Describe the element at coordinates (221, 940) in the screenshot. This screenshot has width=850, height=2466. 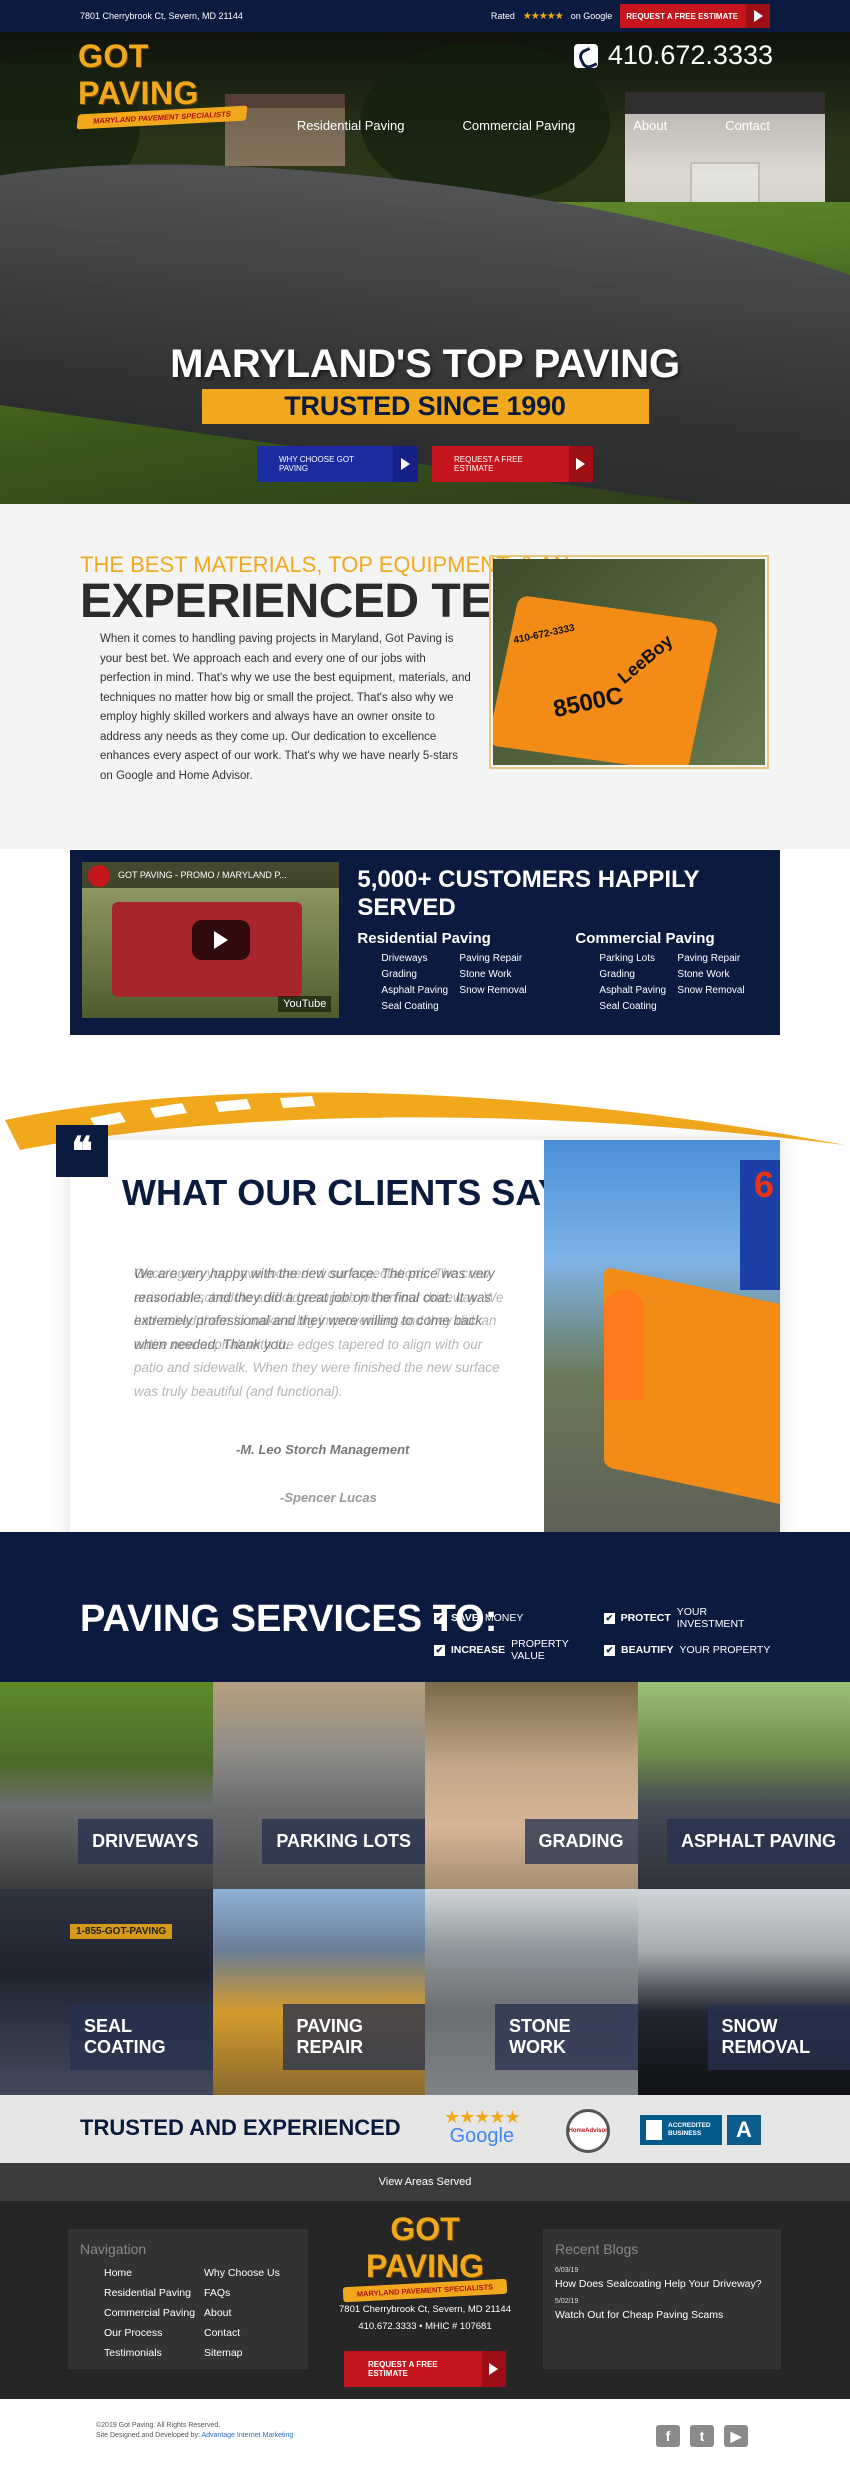
I see `play-icon` at that location.